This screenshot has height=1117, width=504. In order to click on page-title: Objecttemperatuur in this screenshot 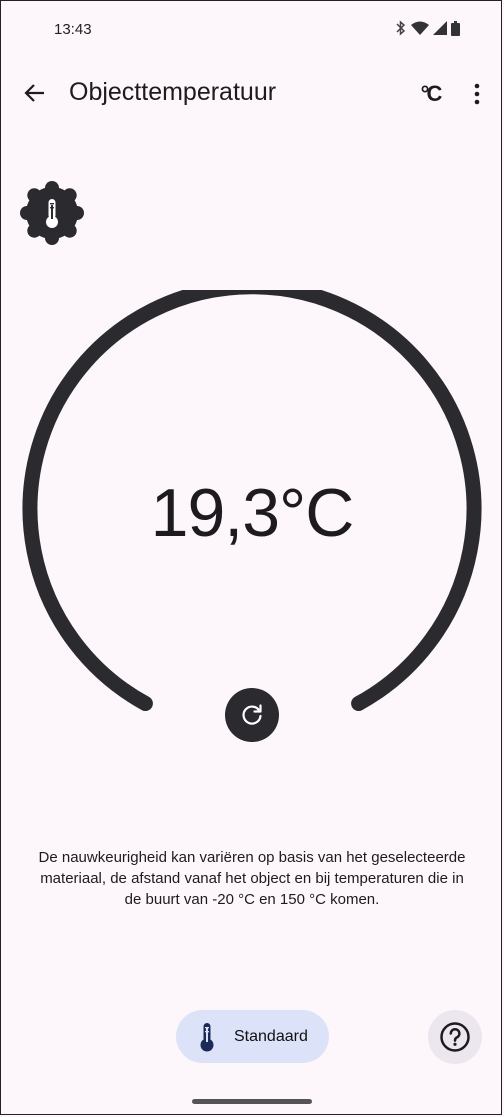, I will do `click(173, 92)`.